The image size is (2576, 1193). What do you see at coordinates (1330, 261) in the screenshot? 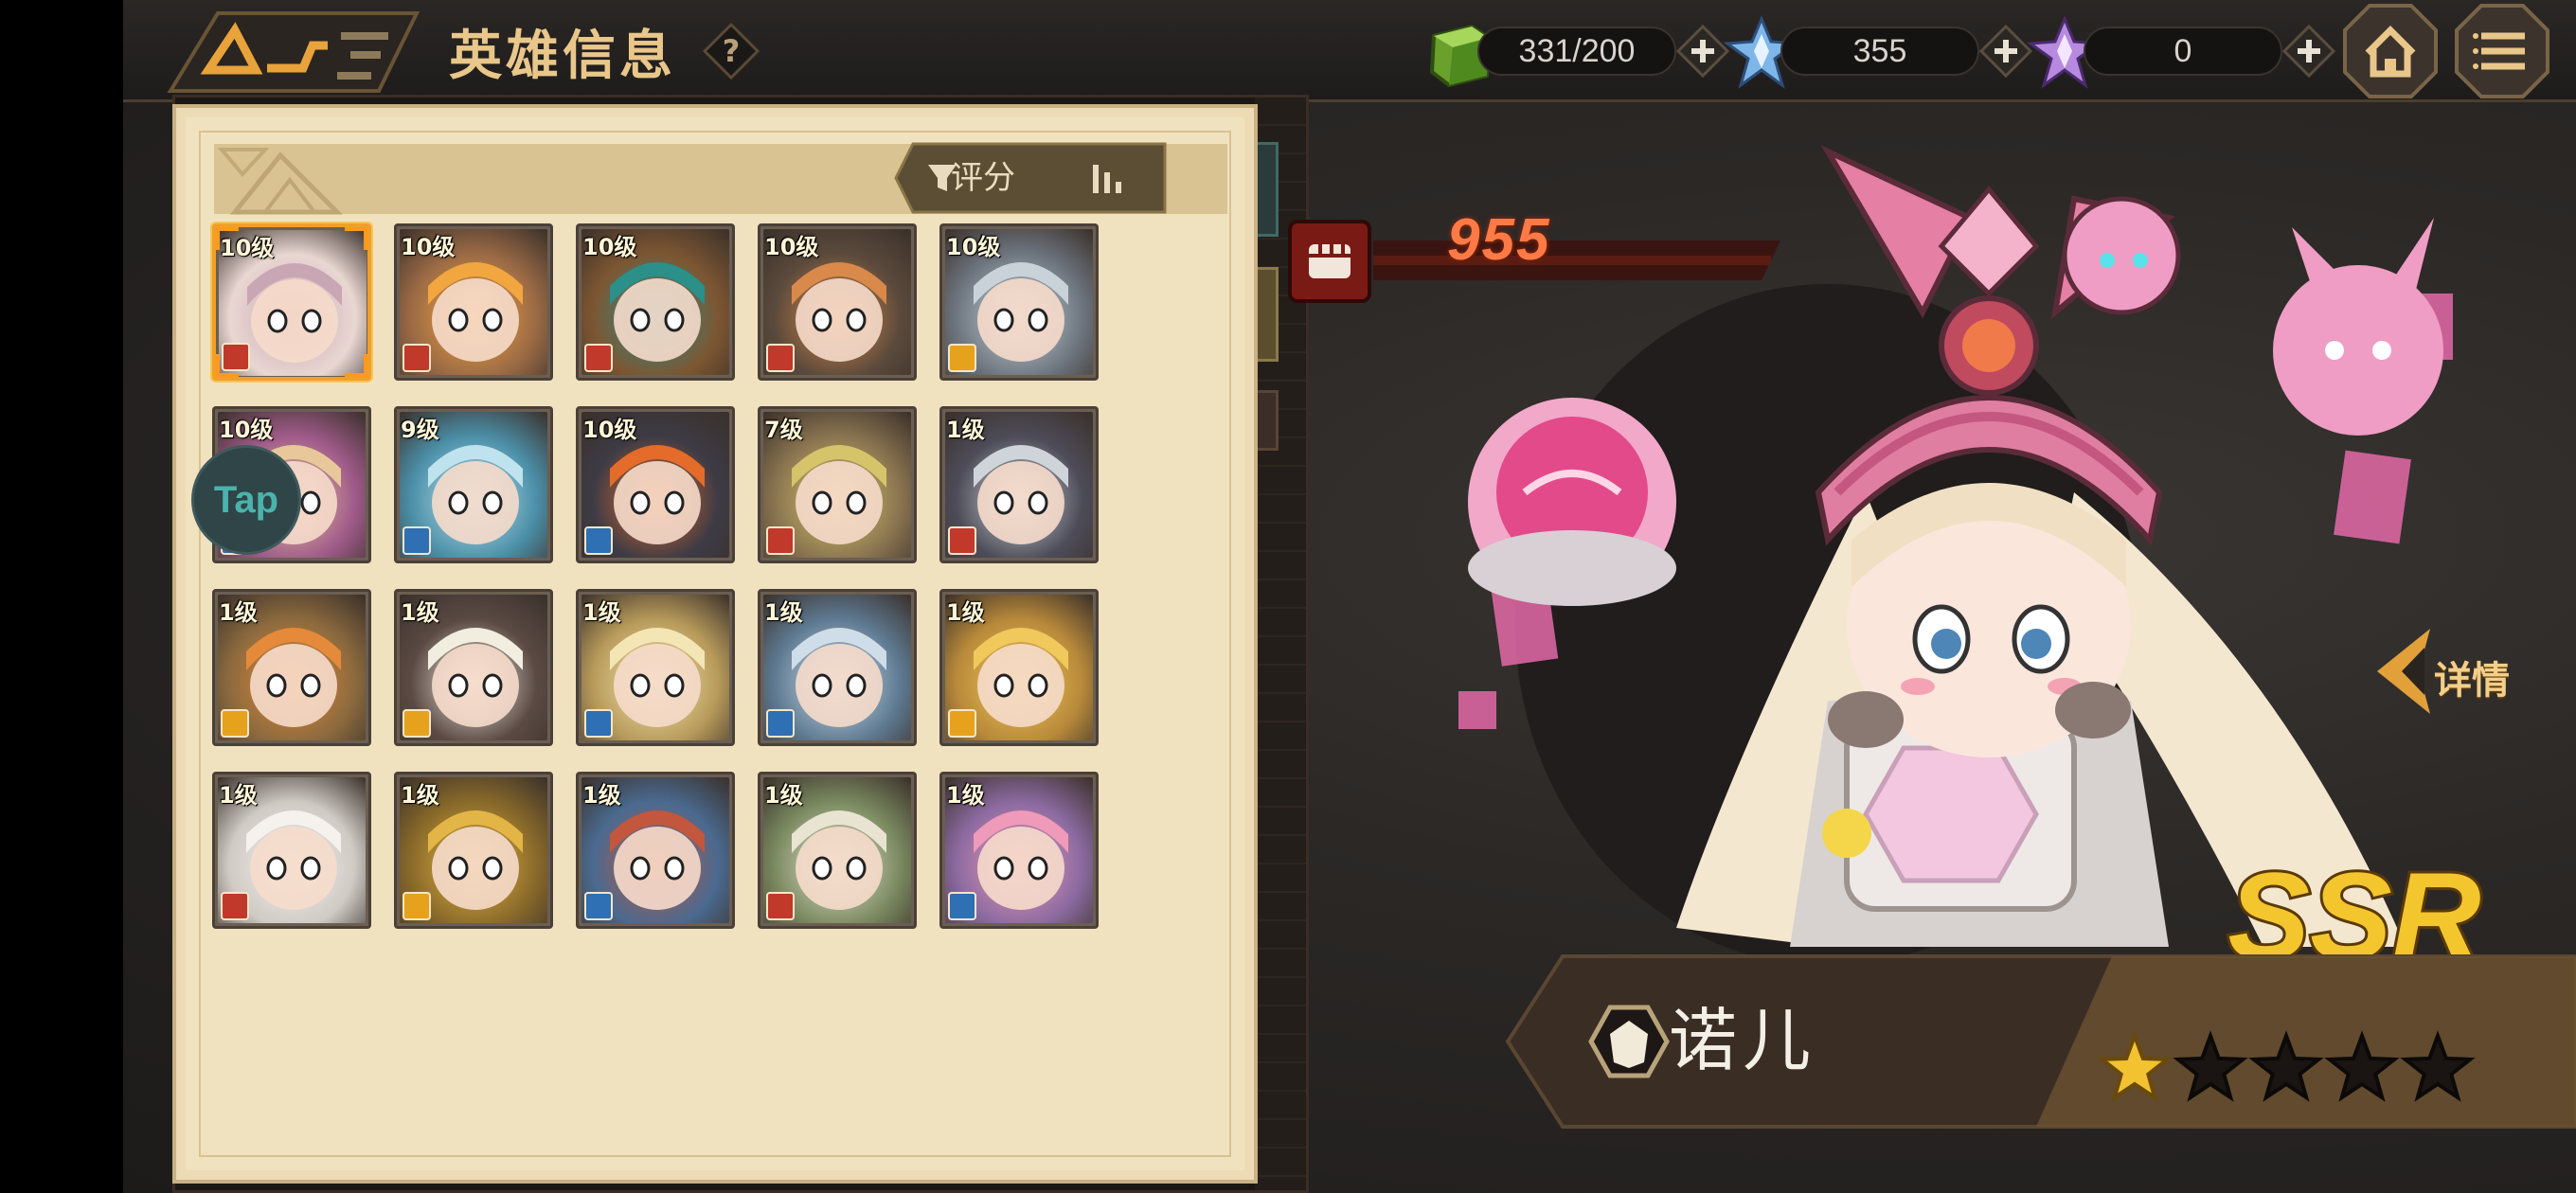
I see `fist-icon` at bounding box center [1330, 261].